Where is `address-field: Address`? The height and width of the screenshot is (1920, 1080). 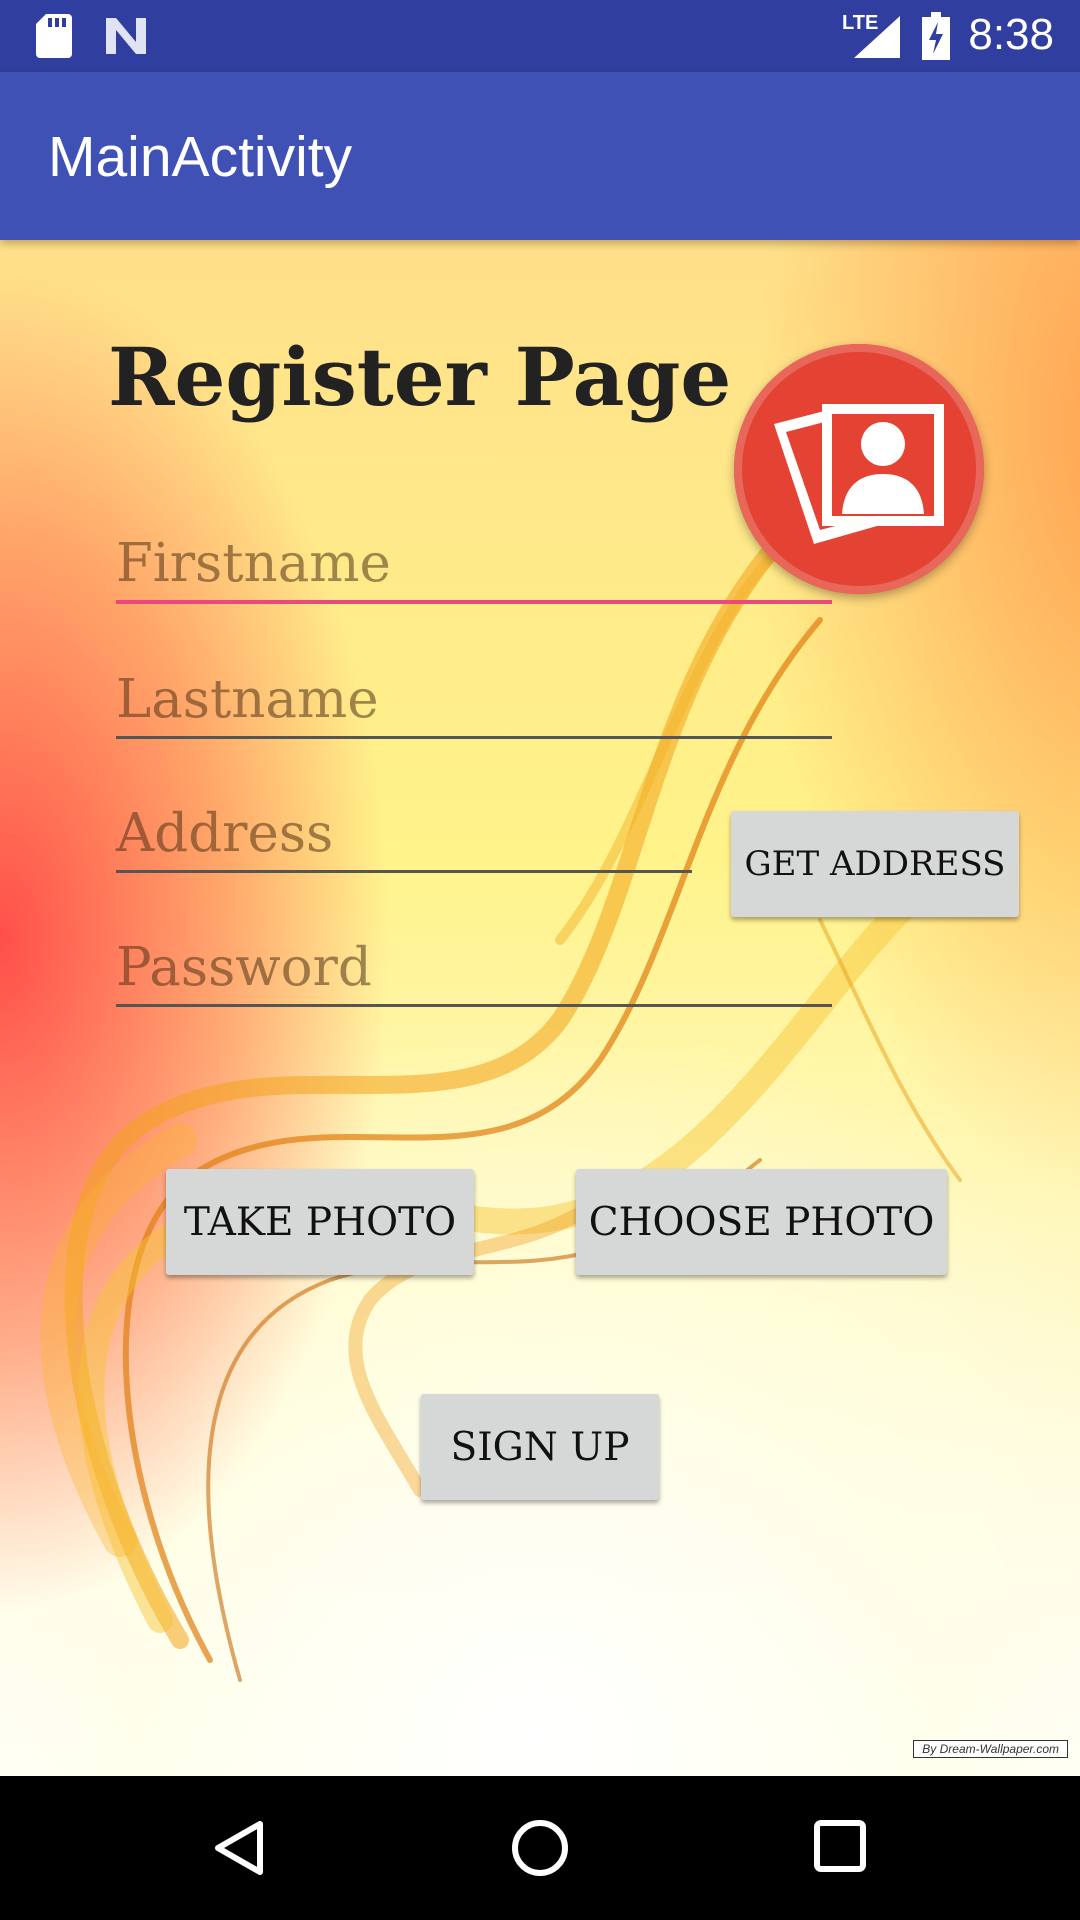
address-field: Address is located at coordinates (404, 836).